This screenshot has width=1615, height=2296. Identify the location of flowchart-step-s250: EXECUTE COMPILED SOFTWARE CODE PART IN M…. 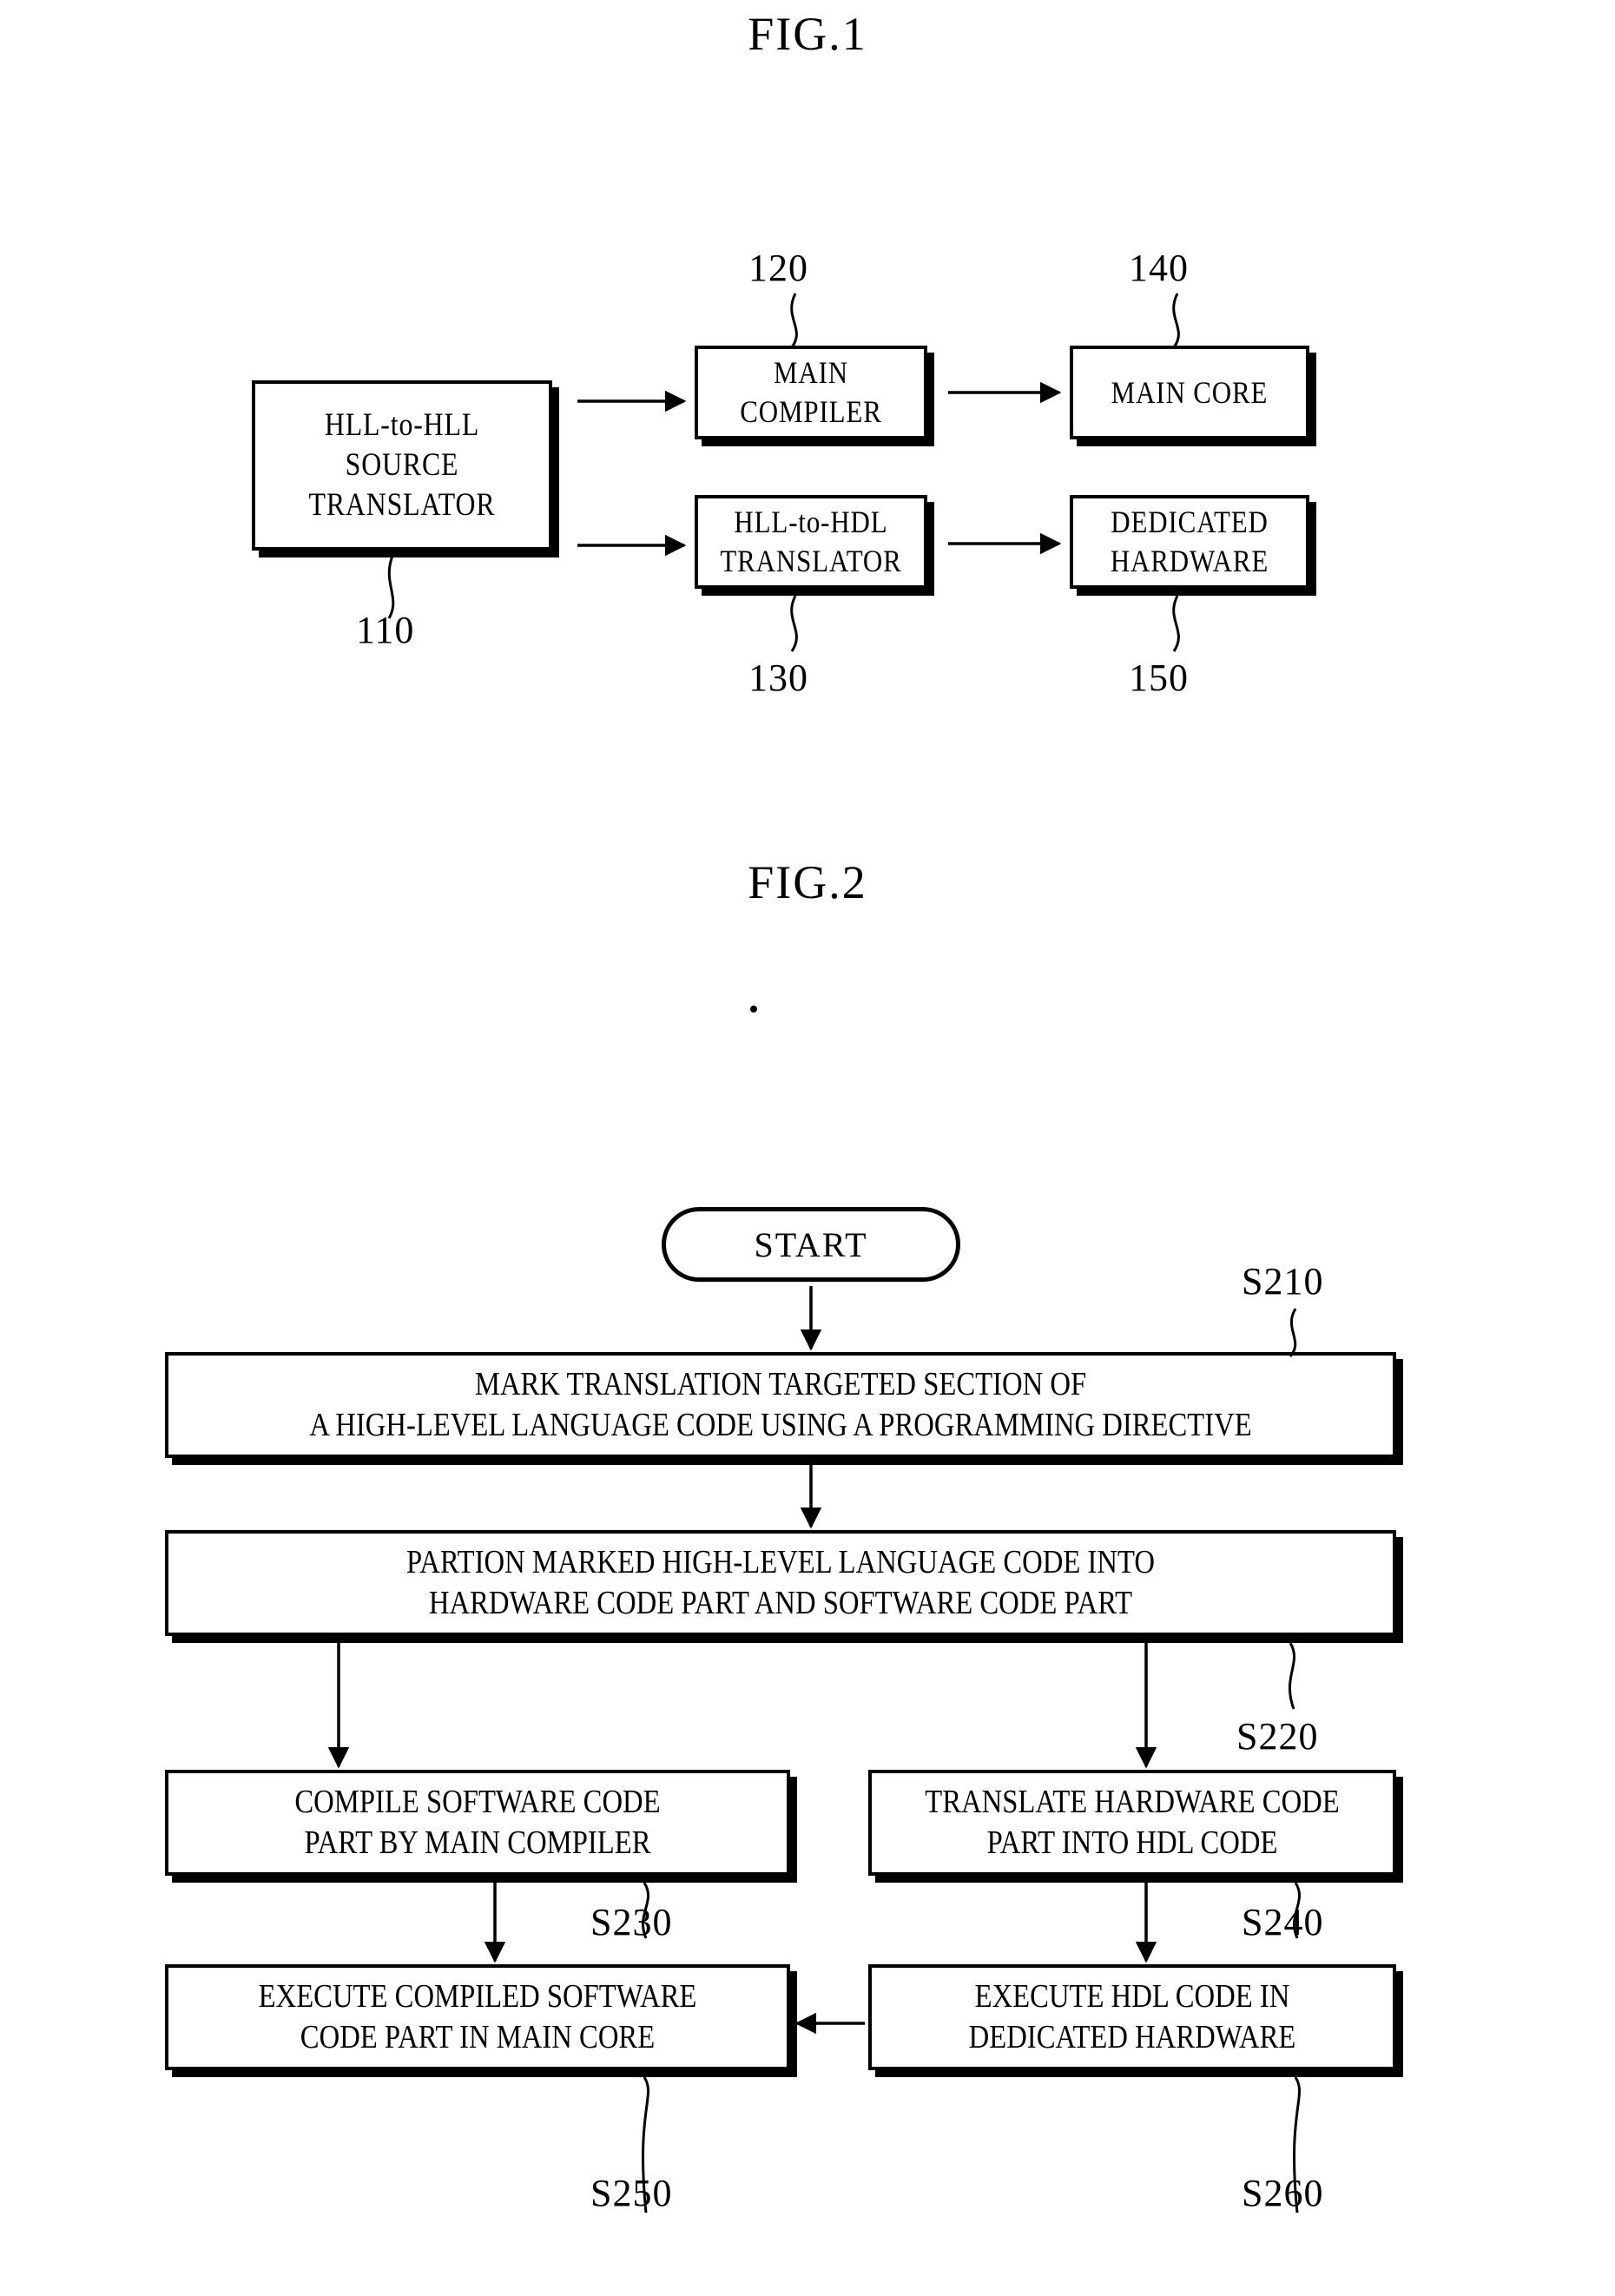
(478, 2017).